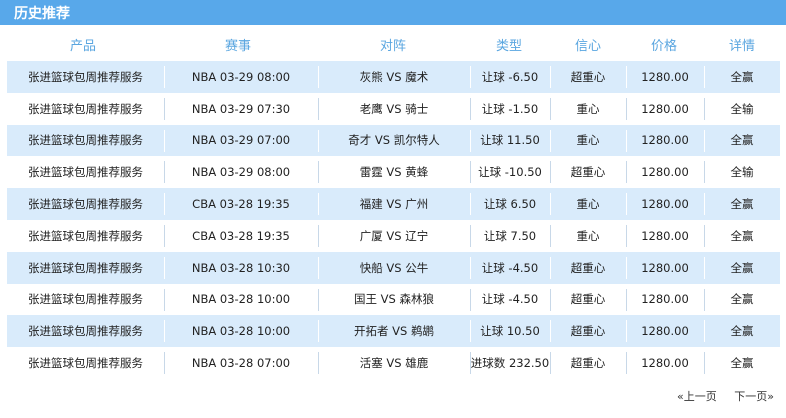 This screenshot has height=418, width=786. Describe the element at coordinates (510, 331) in the screenshot. I see `cell-type: 让球 10.50` at that location.